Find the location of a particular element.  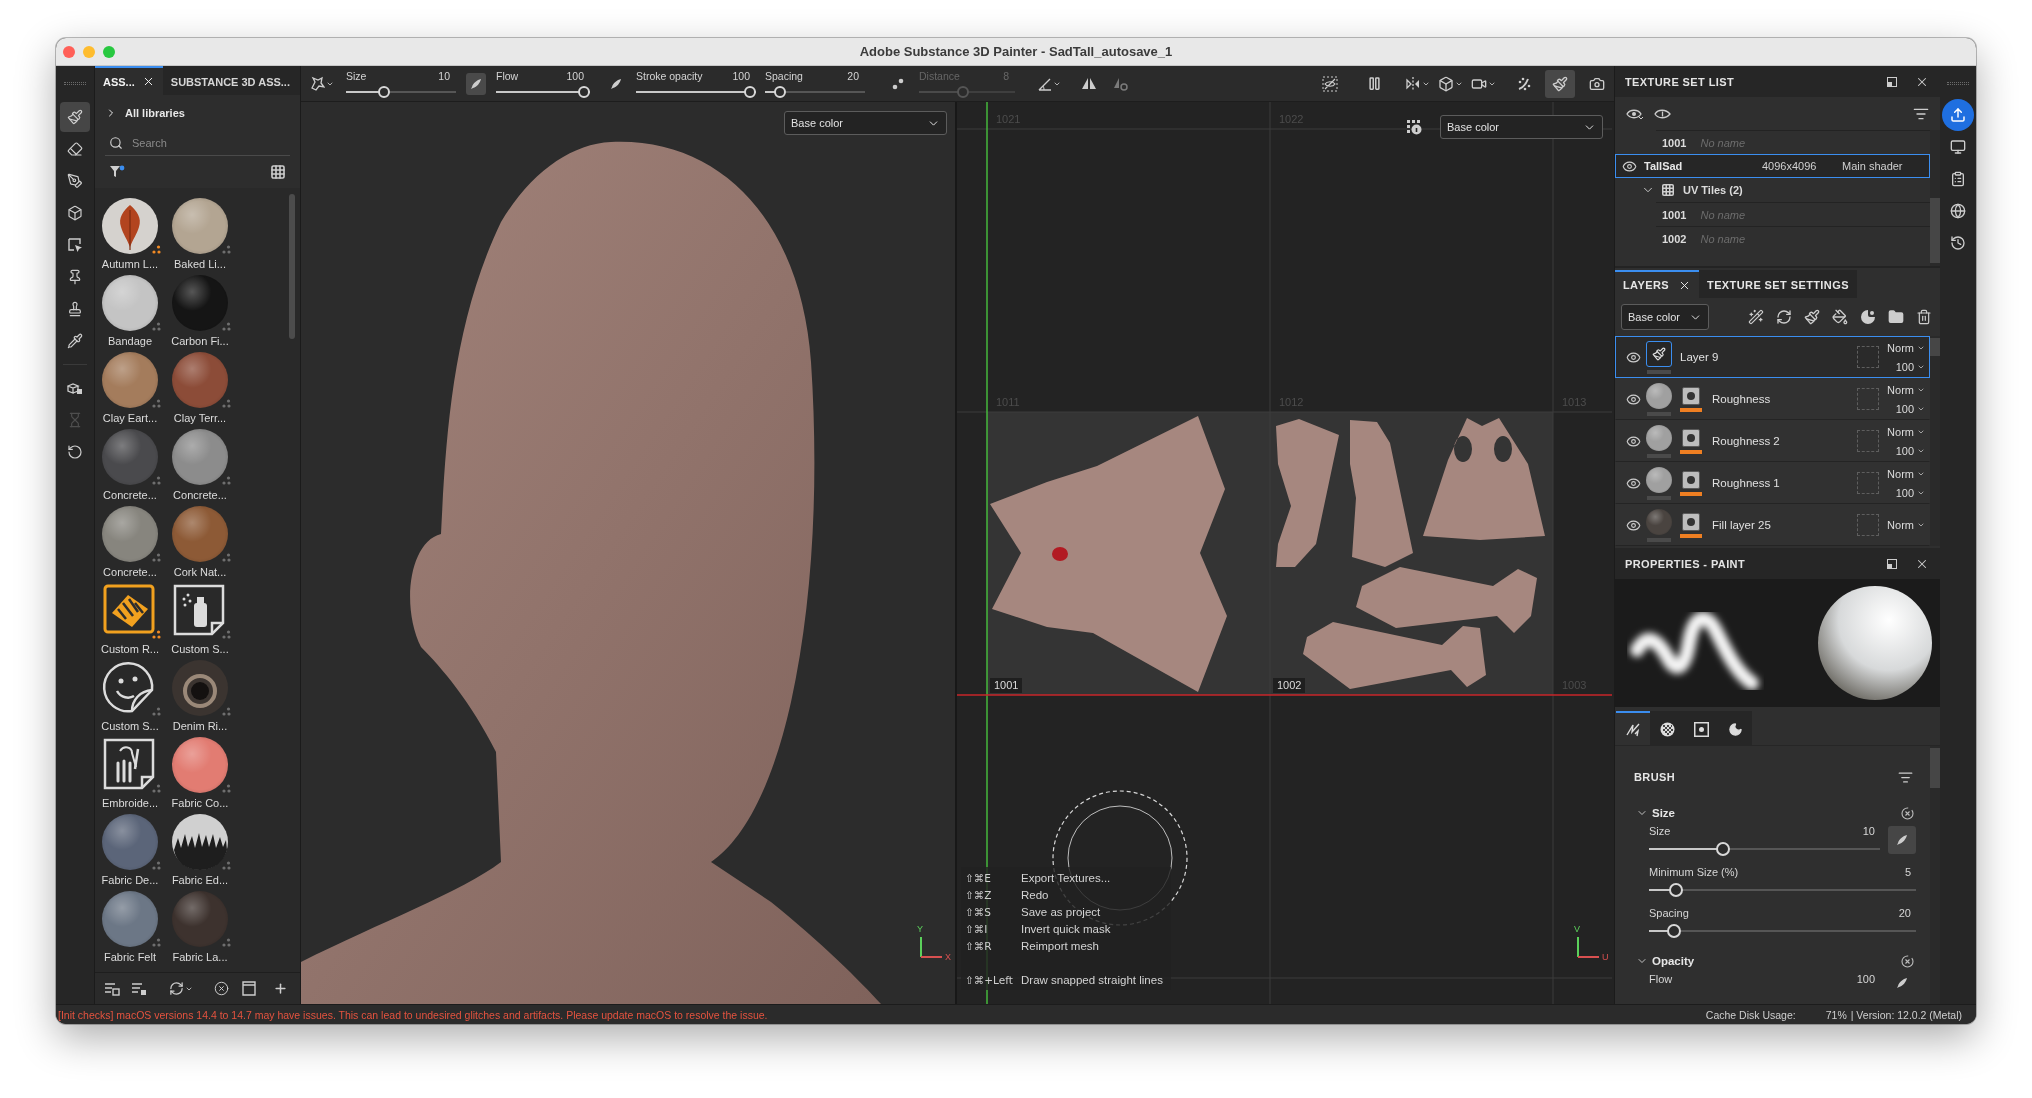

undock-icon is located at coordinates (1892, 563).